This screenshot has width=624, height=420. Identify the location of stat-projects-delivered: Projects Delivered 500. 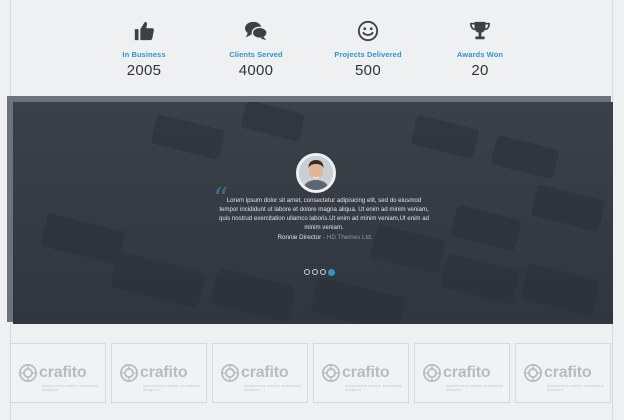
(368, 48).